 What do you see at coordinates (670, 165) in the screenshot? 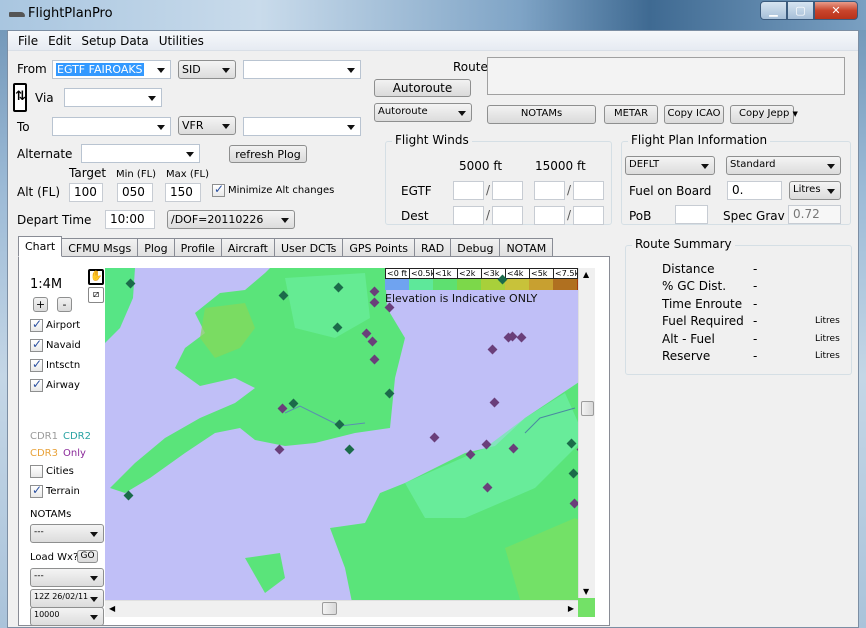
I see `profile-select: DEFLT` at bounding box center [670, 165].